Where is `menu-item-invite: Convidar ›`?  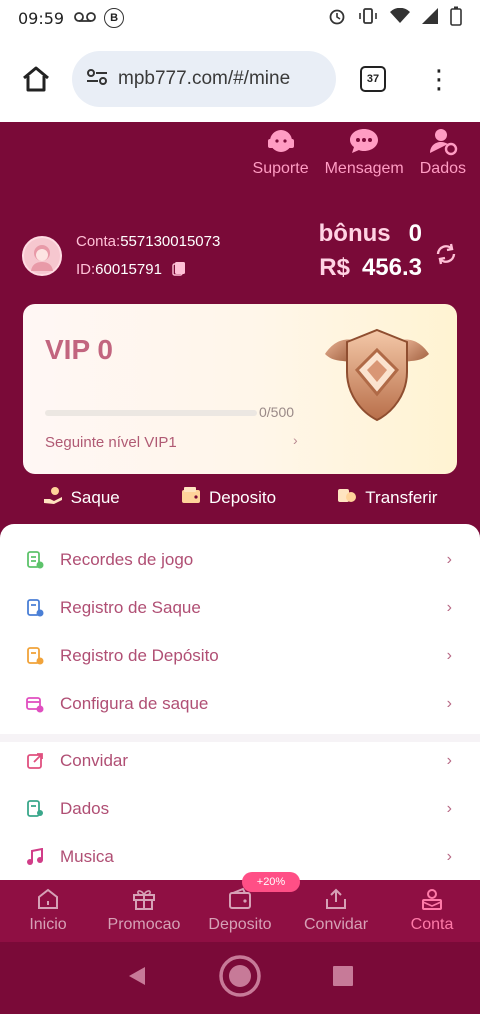
menu-item-invite: Convidar › is located at coordinates (240, 761).